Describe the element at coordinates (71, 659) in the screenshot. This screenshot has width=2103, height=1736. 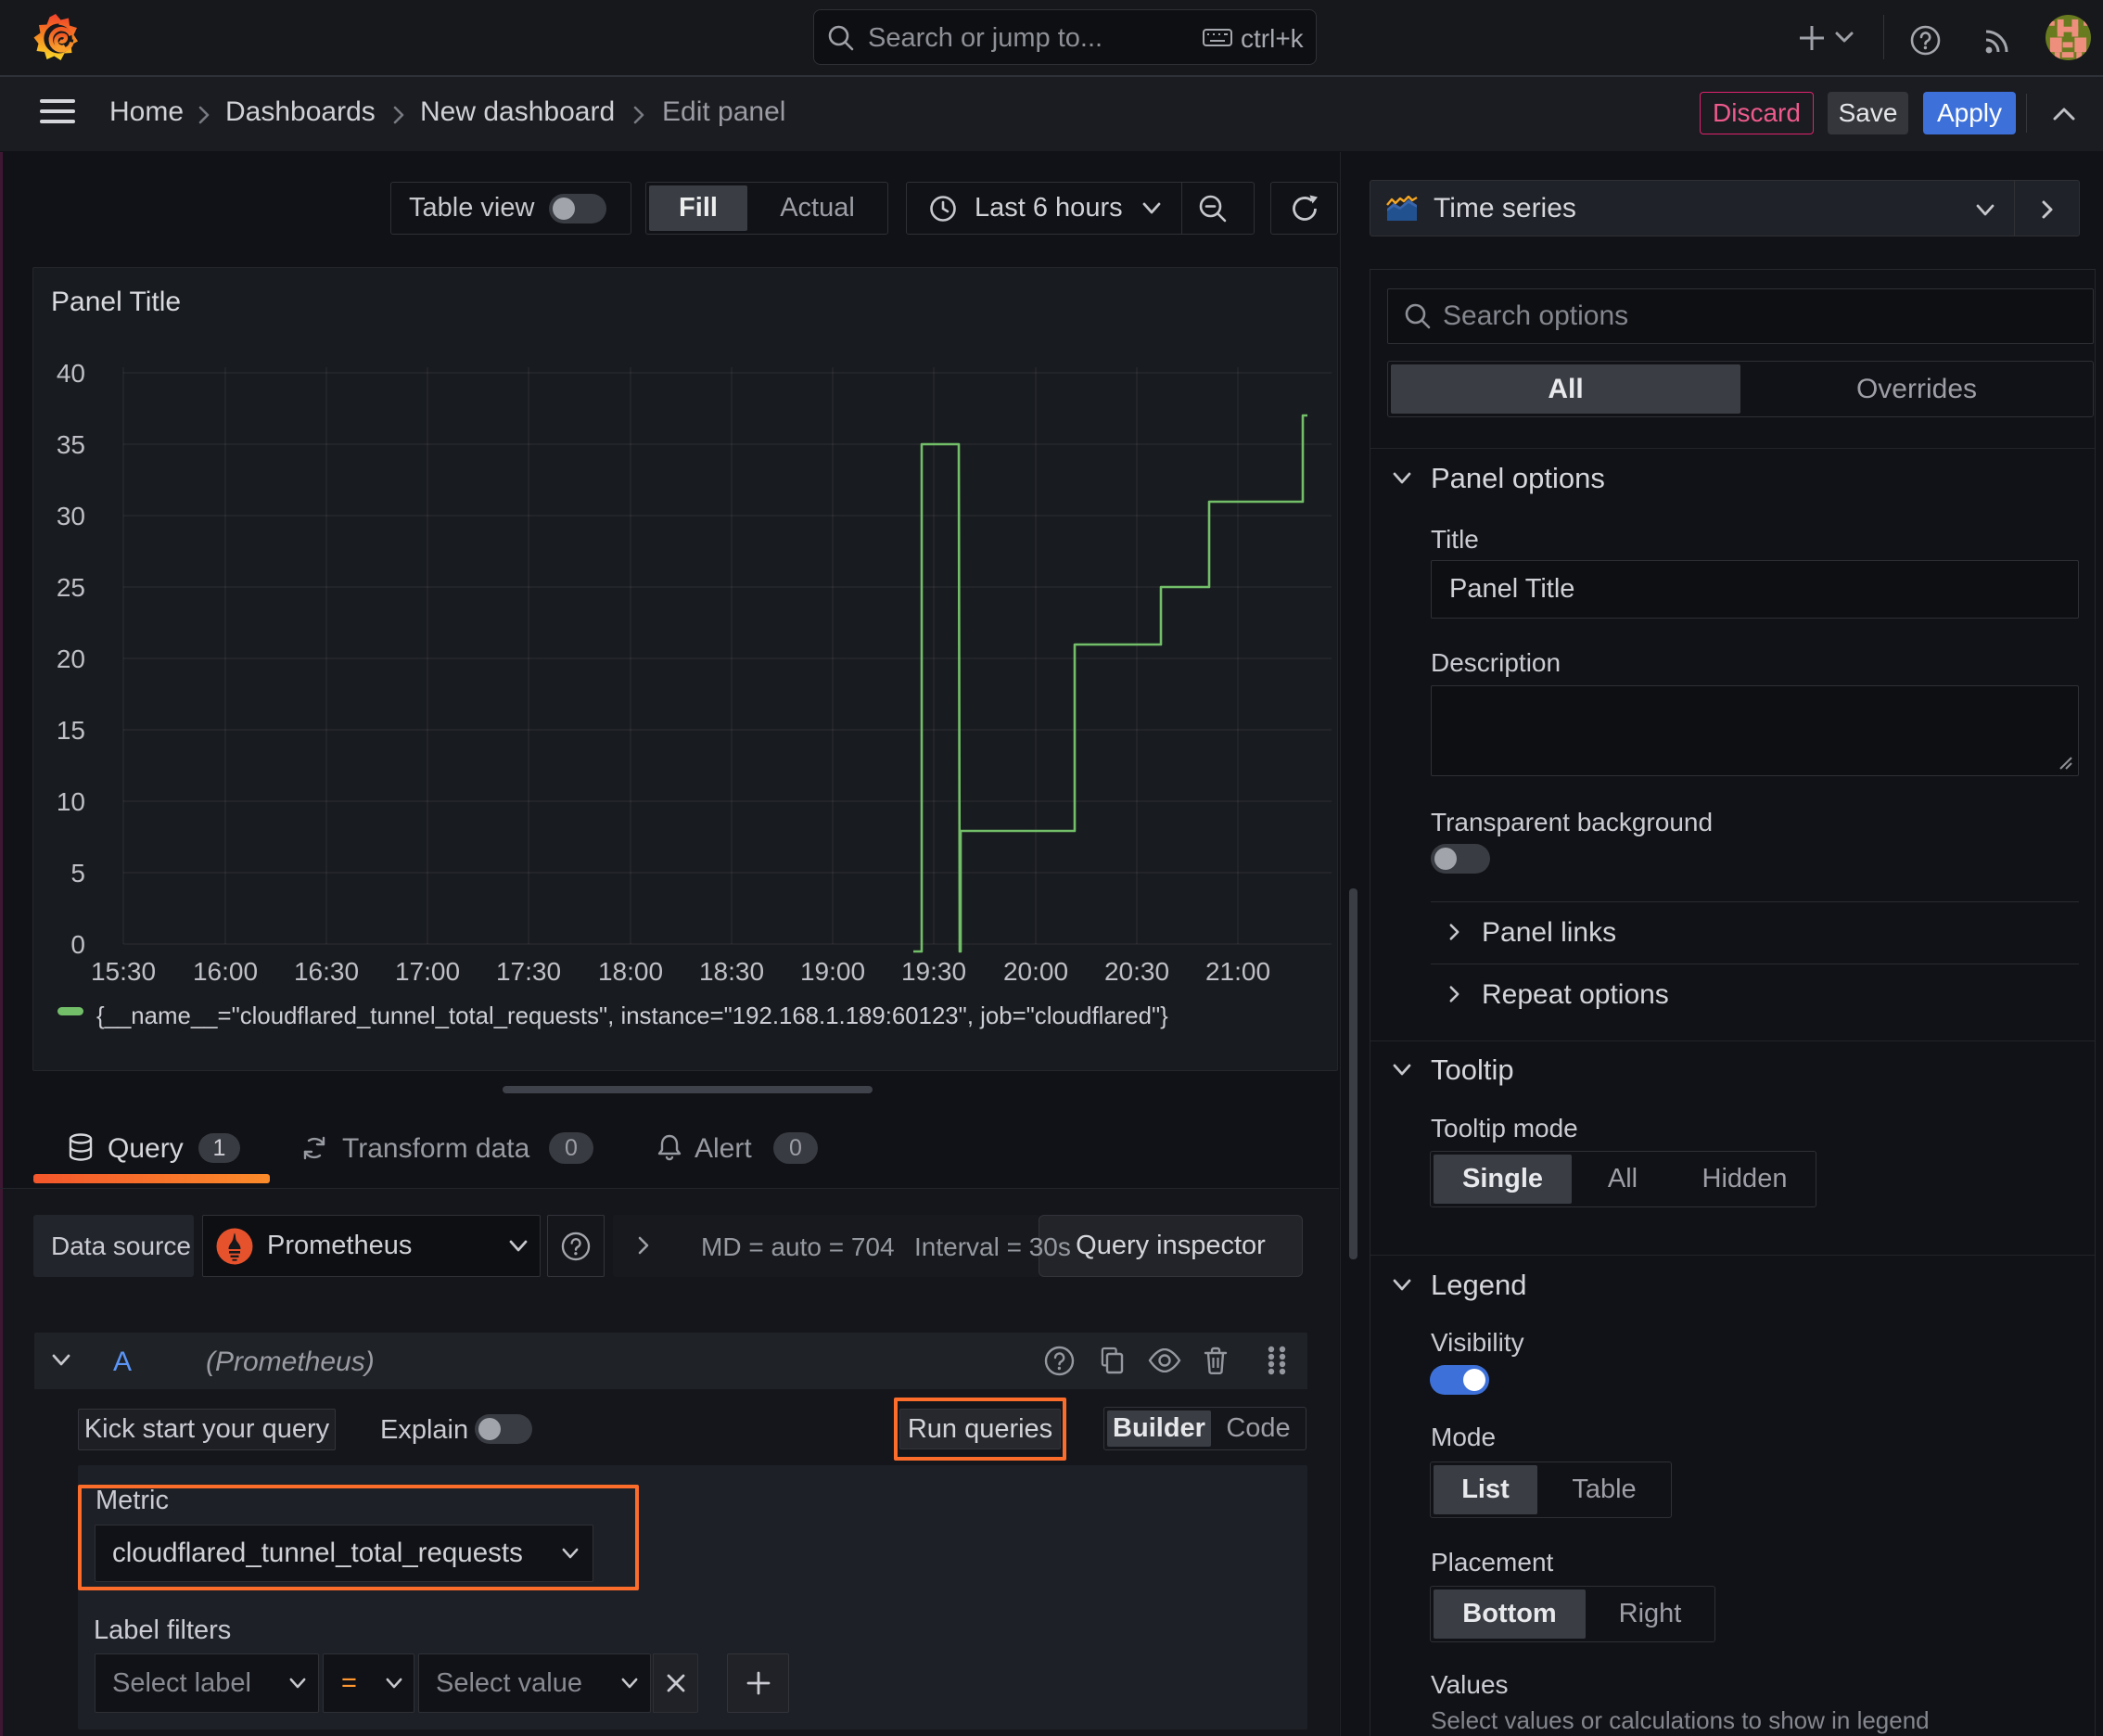
I see `svg-text: 20` at that location.